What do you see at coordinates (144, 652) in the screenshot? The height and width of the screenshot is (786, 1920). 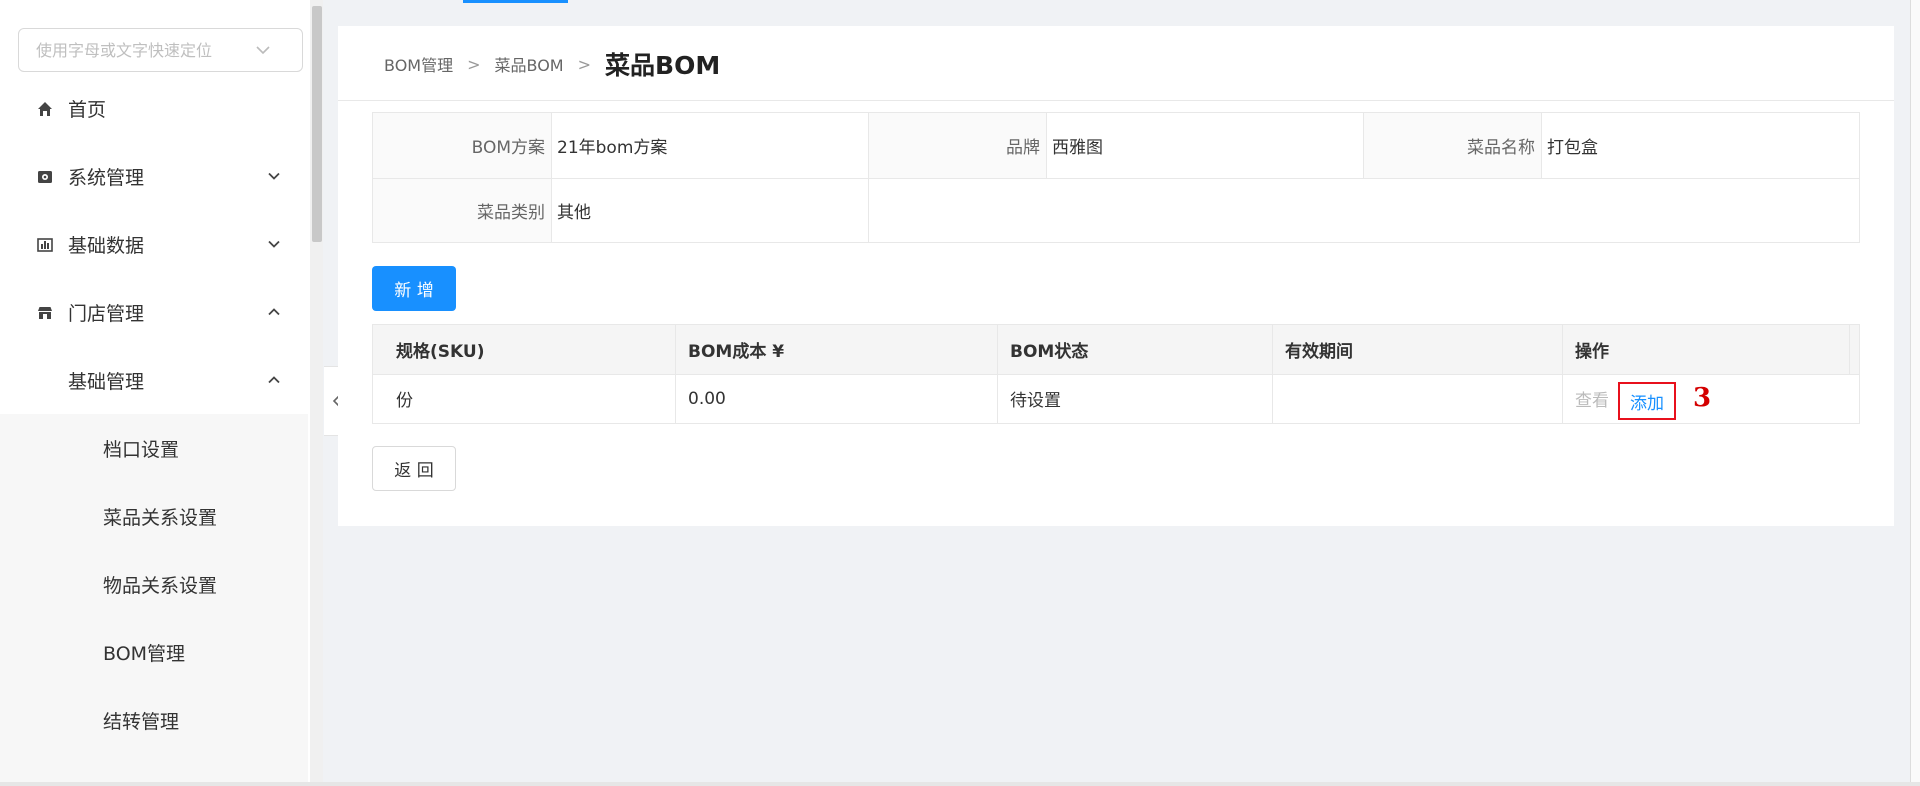 I see `sidebar-subitem-bom-management: BOM管理` at bounding box center [144, 652].